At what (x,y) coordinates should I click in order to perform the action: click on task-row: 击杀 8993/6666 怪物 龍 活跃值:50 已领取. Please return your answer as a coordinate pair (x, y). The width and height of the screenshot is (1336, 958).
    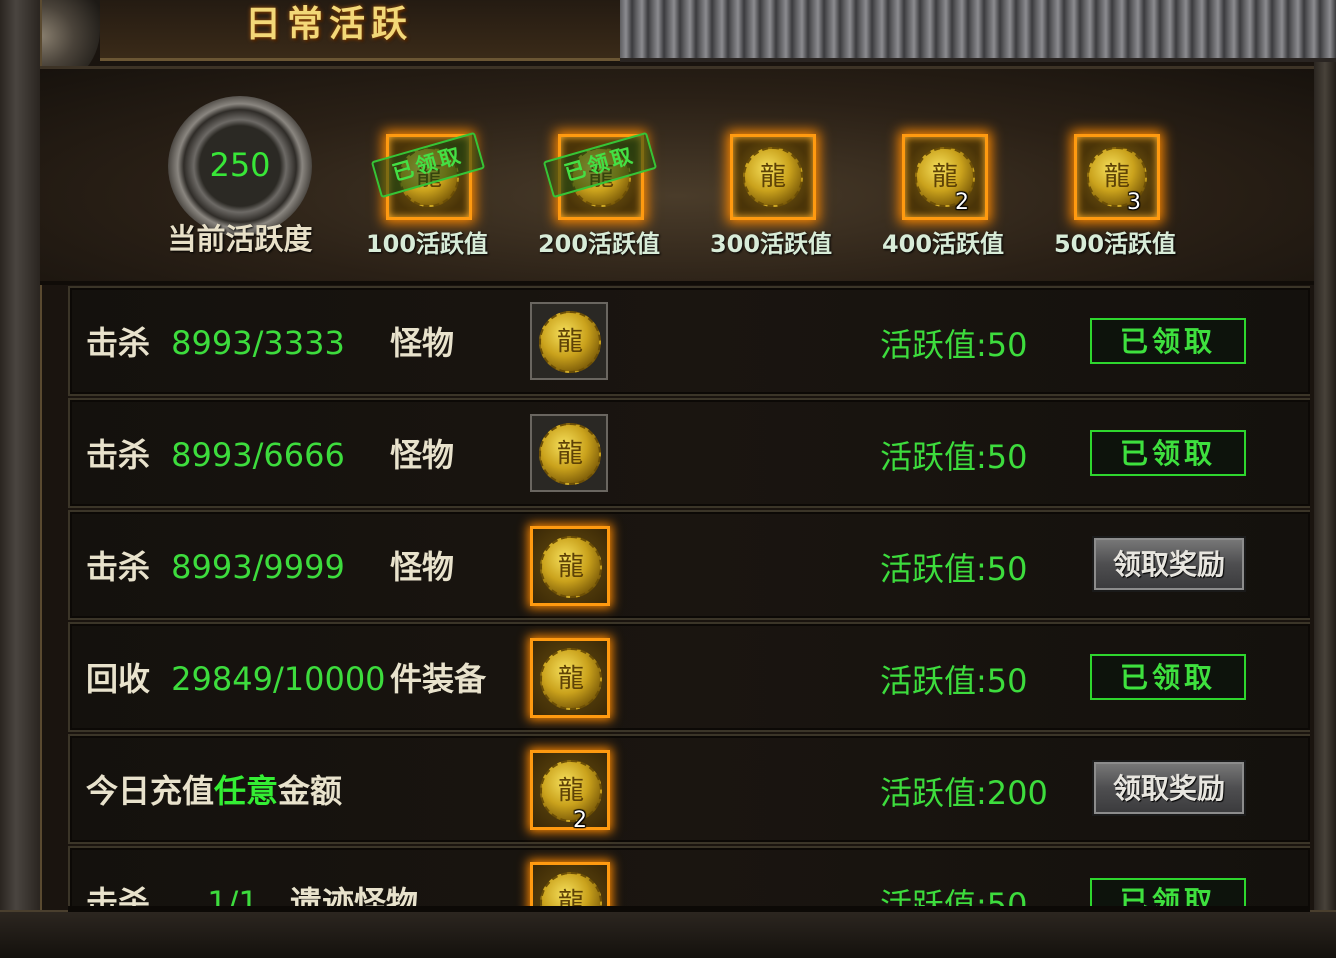
    Looking at the image, I should click on (689, 453).